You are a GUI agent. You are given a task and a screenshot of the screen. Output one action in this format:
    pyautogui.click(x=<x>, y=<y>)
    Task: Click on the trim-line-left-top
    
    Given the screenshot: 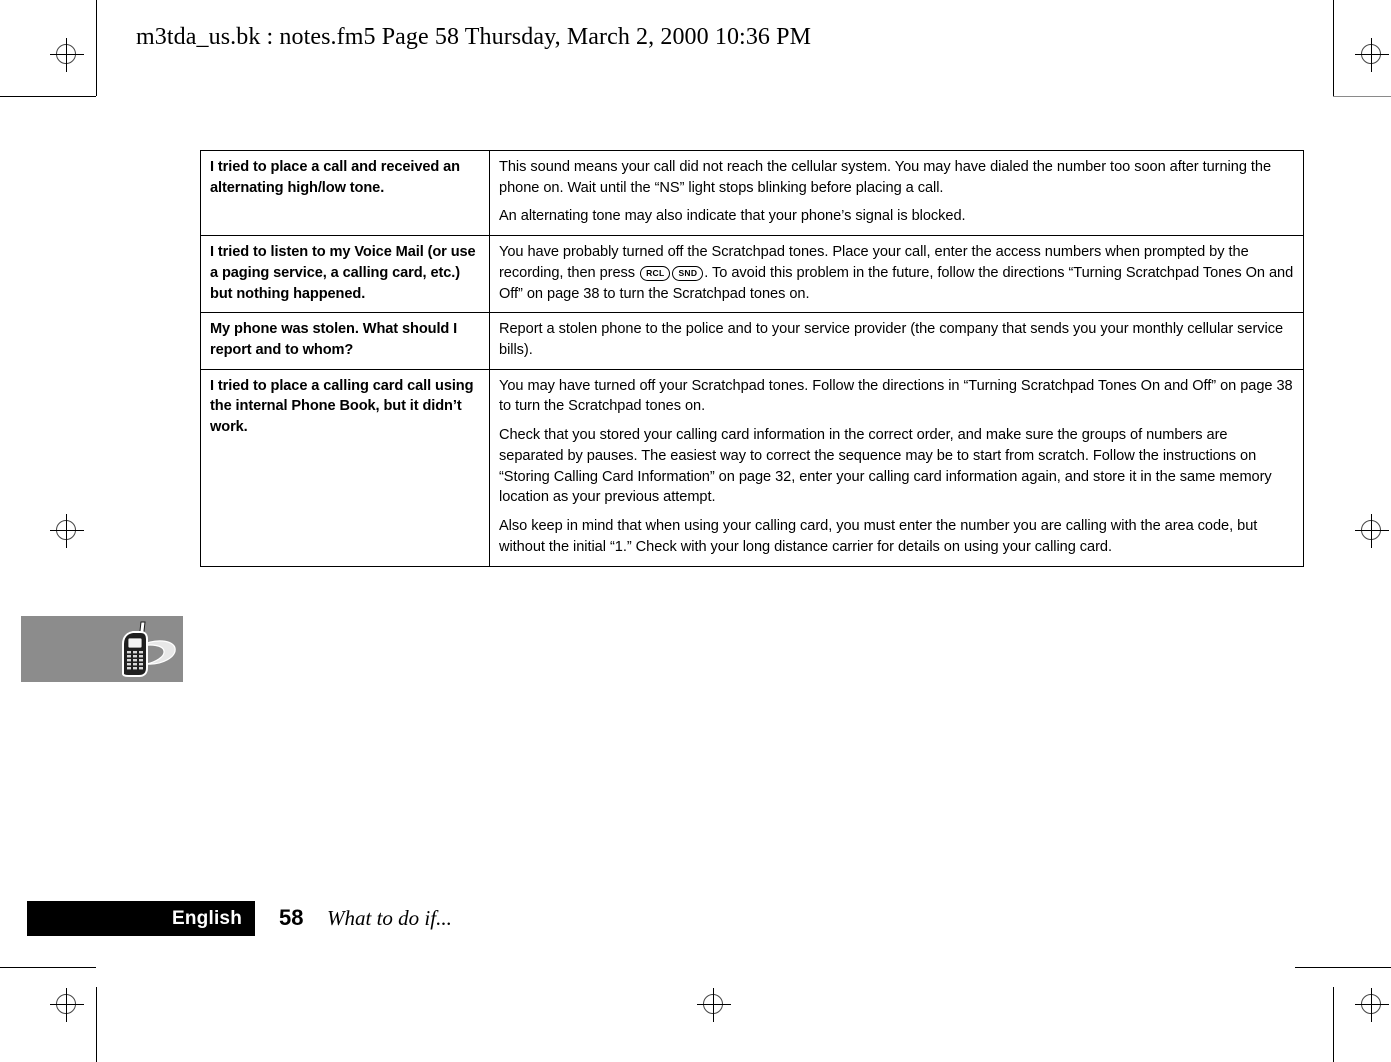 What is the action you would take?
    pyautogui.click(x=96, y=48)
    